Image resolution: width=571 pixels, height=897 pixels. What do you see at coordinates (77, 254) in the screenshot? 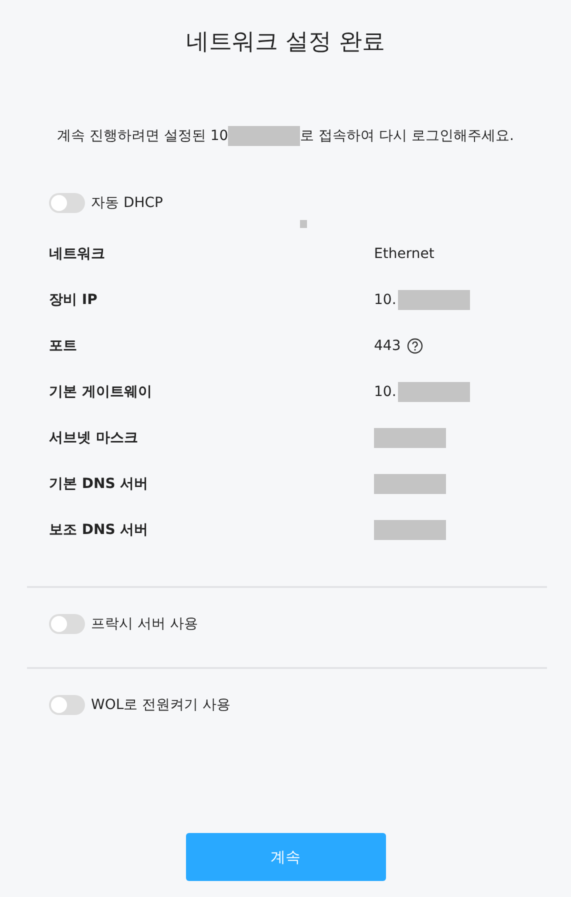
I see `field-label: 네트워크` at bounding box center [77, 254].